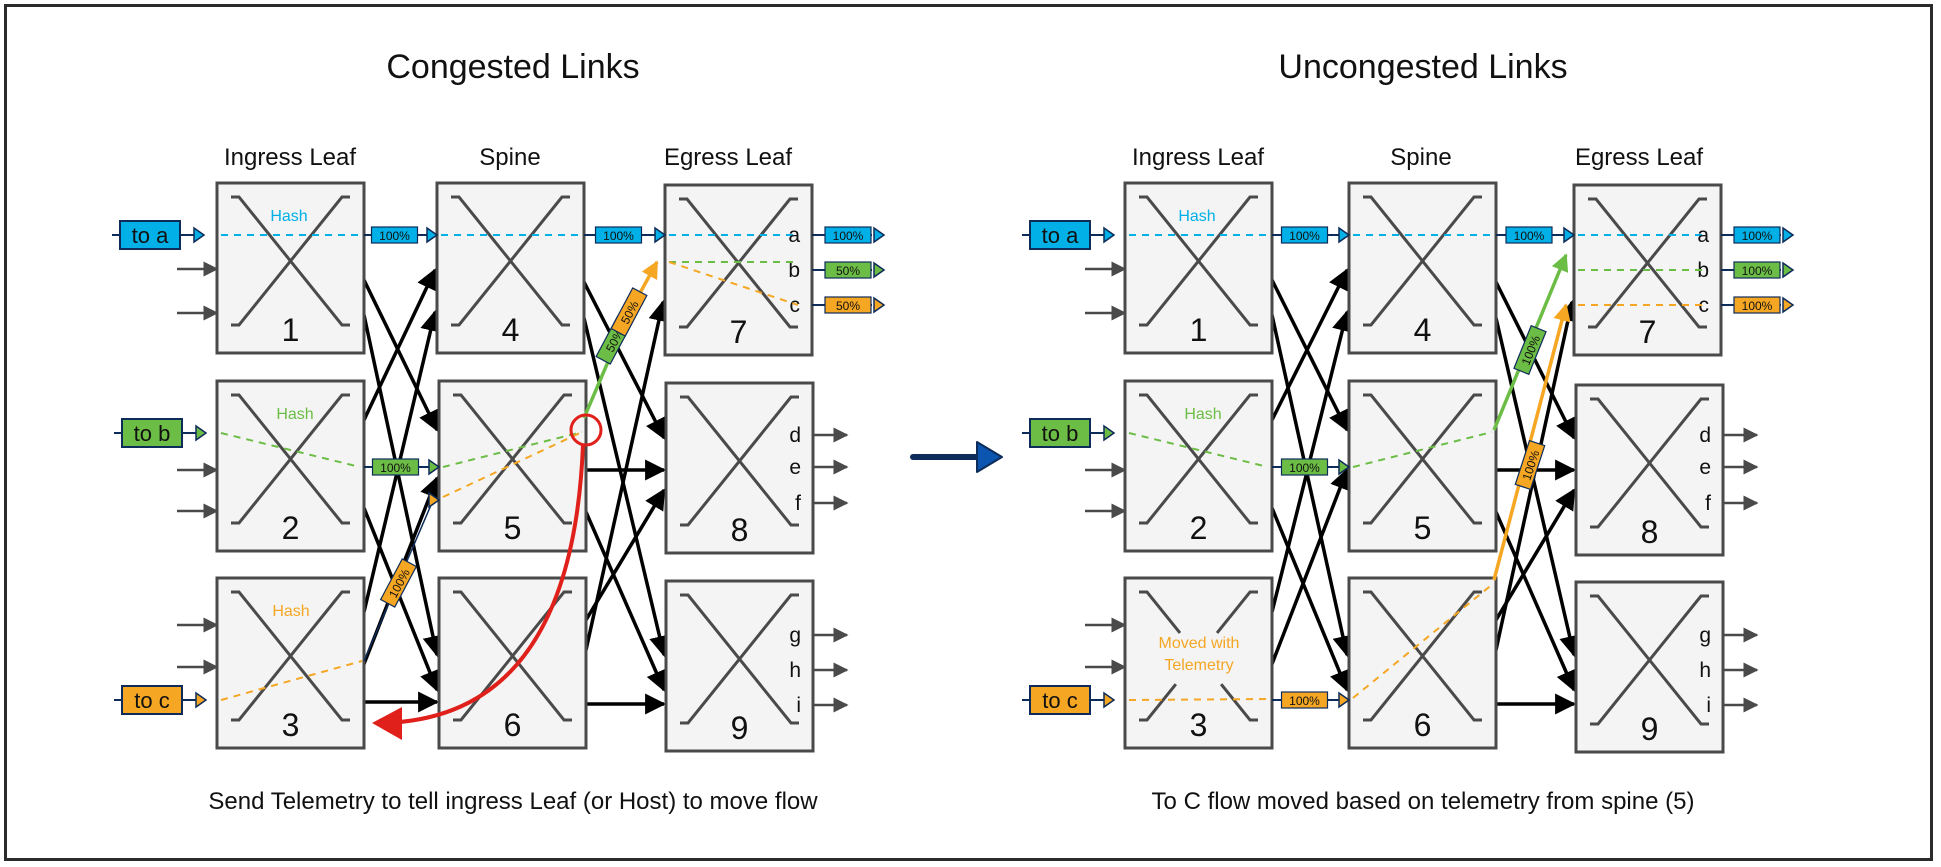 This screenshot has width=1941, height=867. I want to click on switch-number: 6, so click(513, 725).